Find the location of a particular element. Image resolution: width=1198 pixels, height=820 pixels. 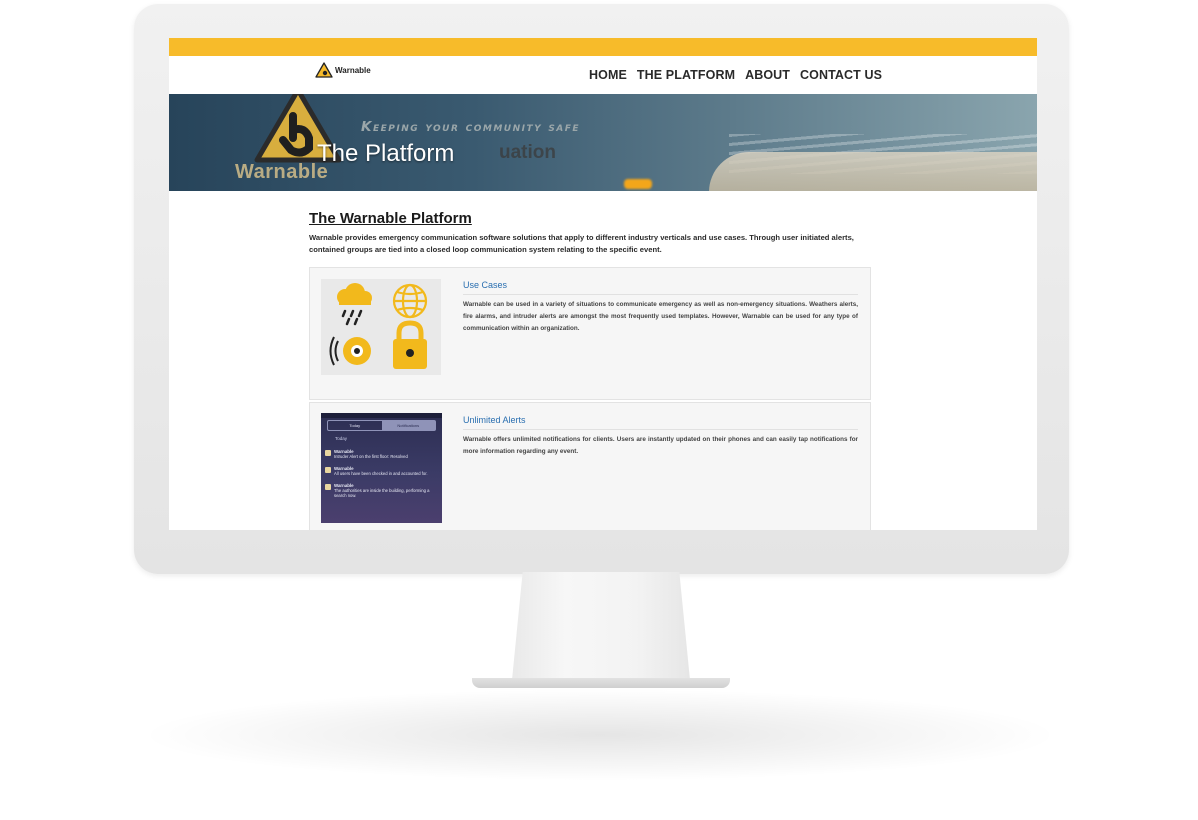

nav-the-platform: THE PLATFORM is located at coordinates (686, 75).